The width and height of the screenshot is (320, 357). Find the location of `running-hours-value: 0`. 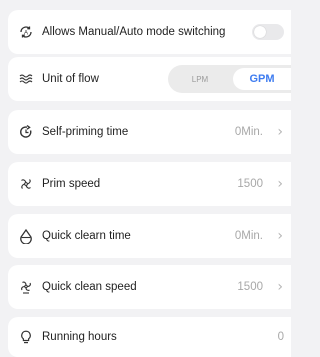

running-hours-value: 0 is located at coordinates (280, 337).